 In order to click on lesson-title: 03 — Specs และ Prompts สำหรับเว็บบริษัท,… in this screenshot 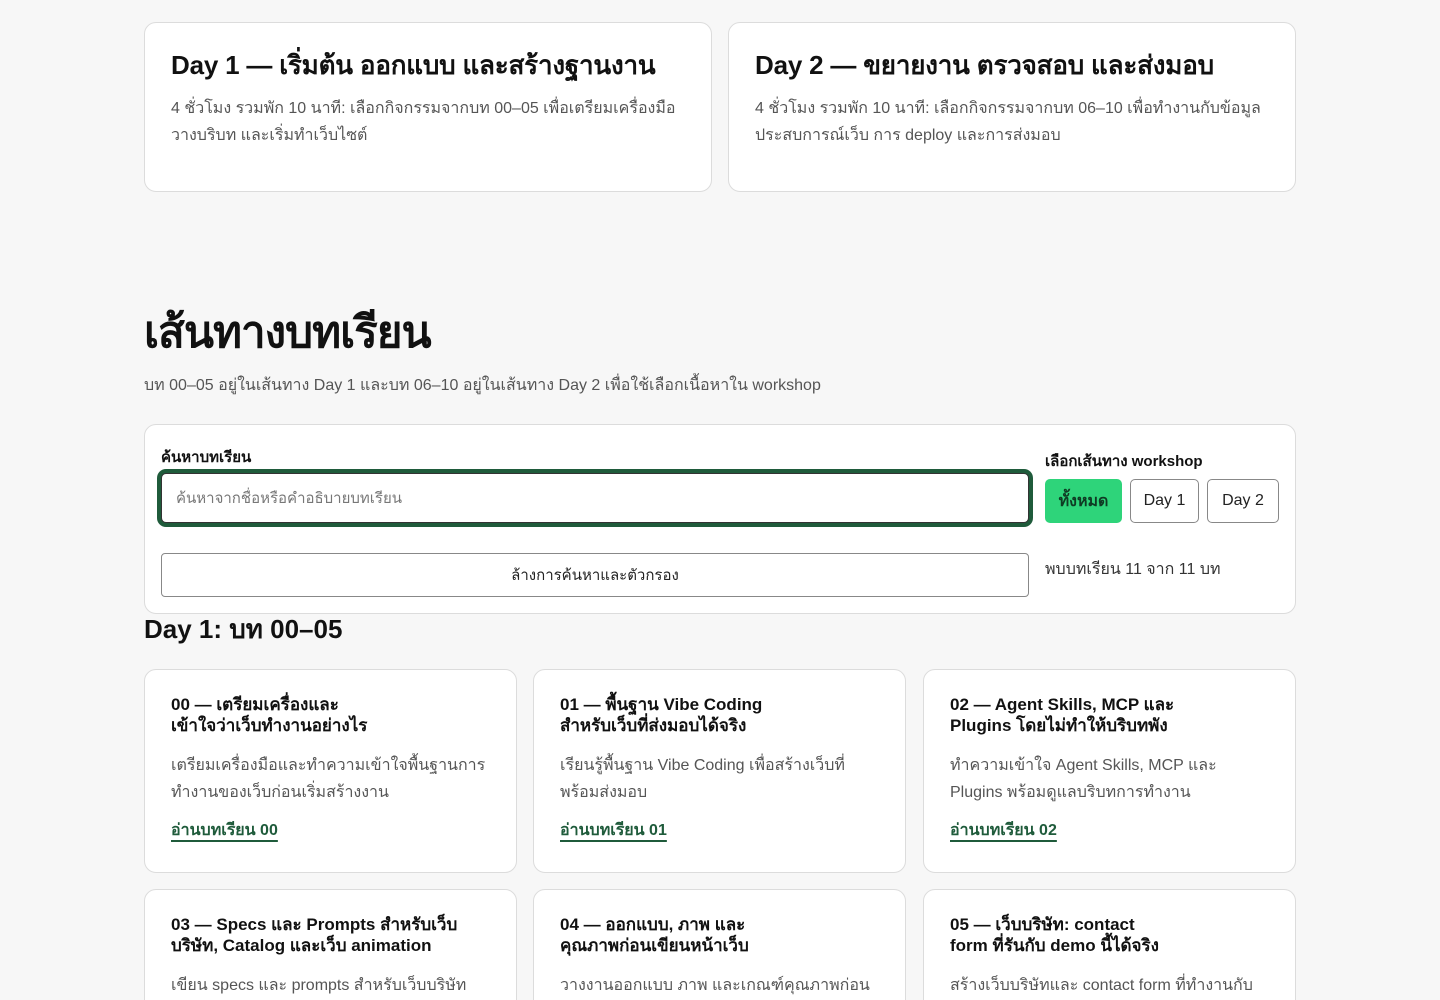, I will do `click(314, 935)`.